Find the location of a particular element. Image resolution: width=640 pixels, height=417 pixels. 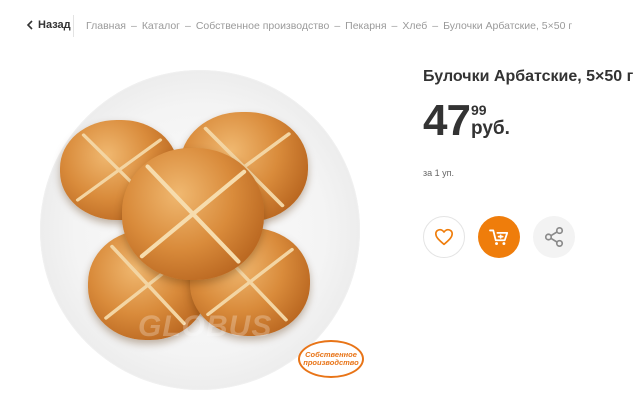

breadcrumb-bakery: Пекарня is located at coordinates (365, 26).